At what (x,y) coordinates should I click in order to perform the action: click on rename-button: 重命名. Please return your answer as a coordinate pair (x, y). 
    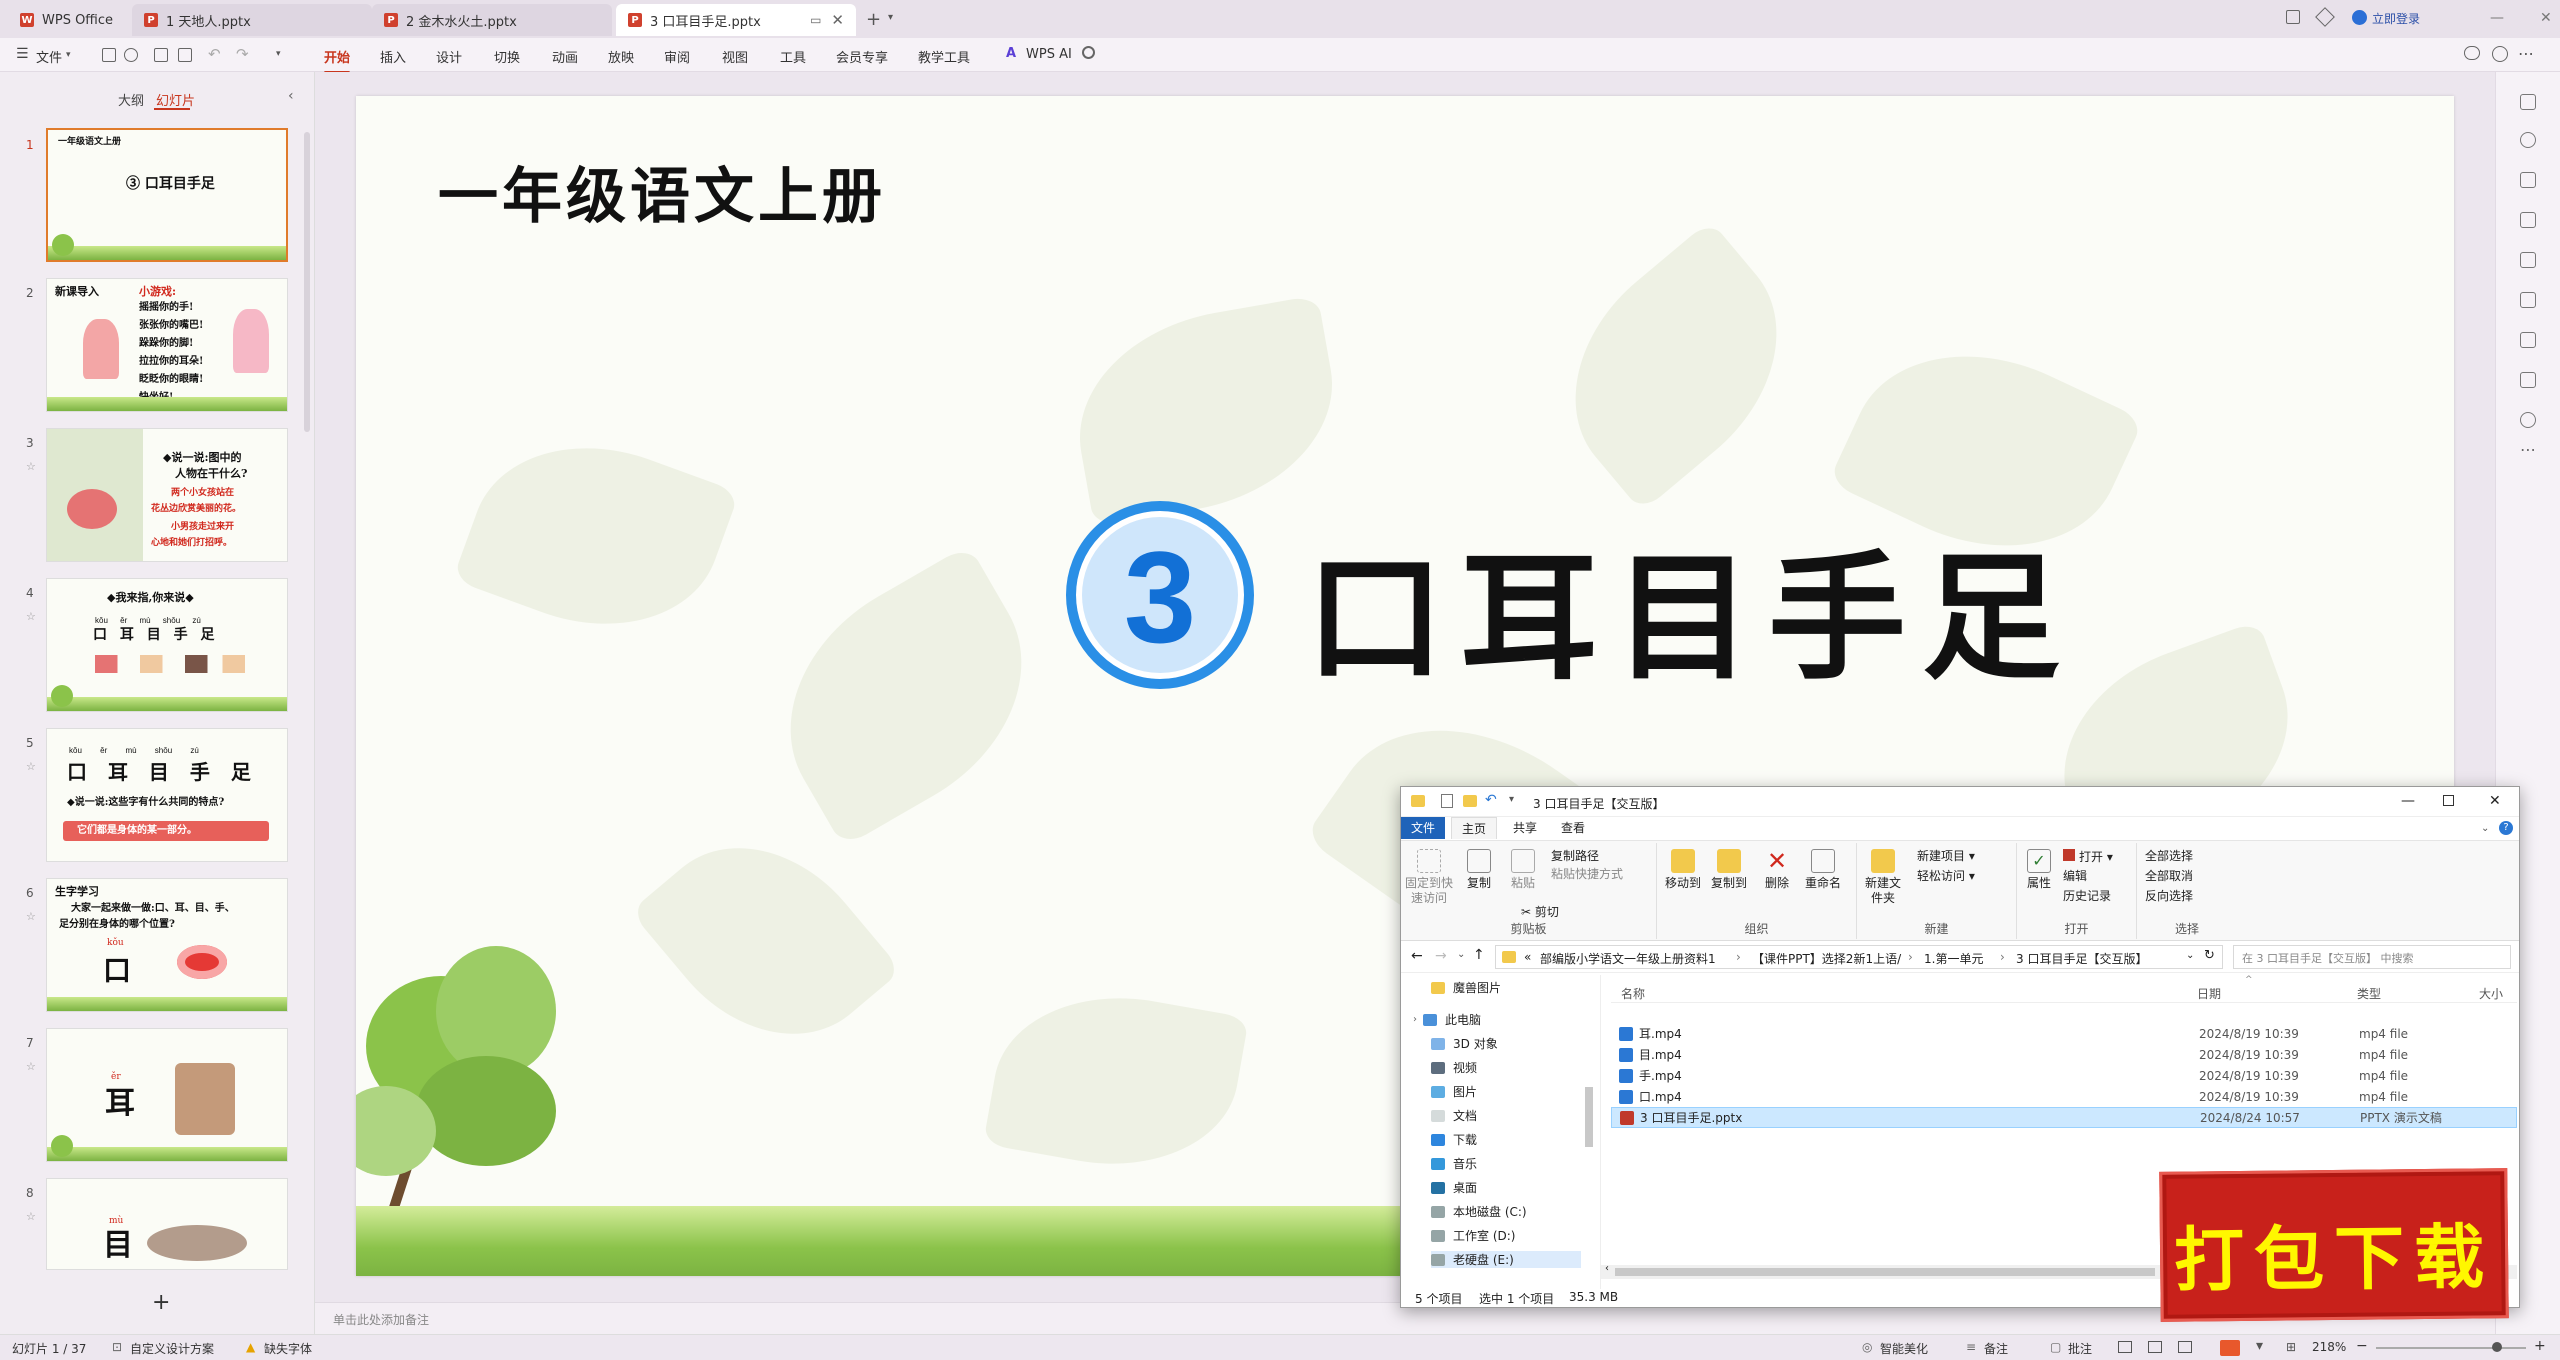
    Looking at the image, I should click on (1823, 870).